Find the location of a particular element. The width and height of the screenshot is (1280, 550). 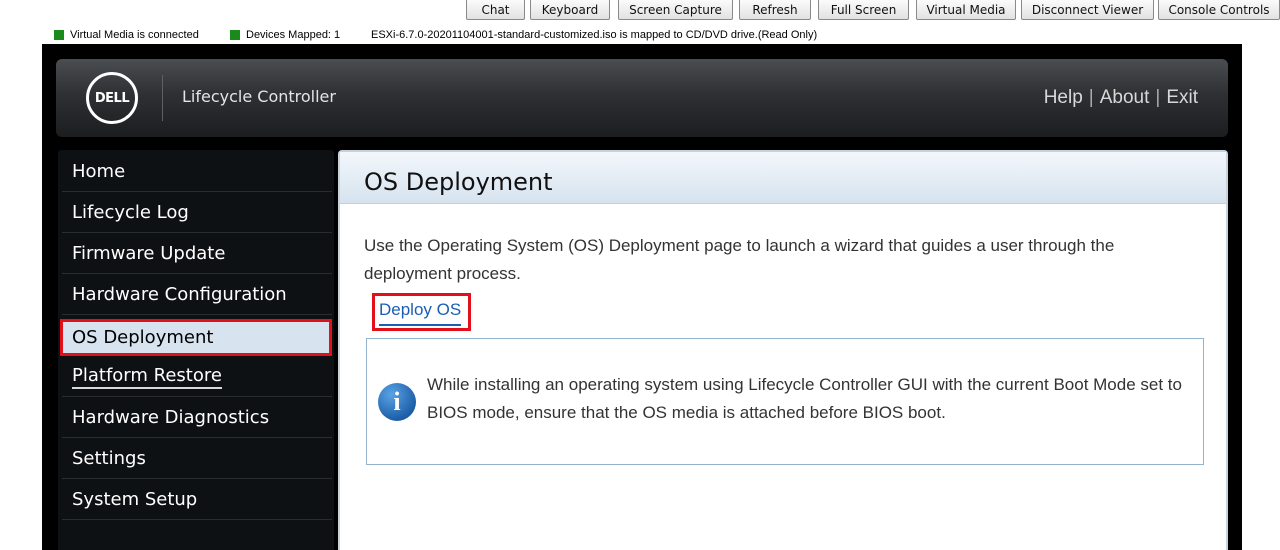

virtual-media-status: Virtual Media is connected is located at coordinates (126, 35).